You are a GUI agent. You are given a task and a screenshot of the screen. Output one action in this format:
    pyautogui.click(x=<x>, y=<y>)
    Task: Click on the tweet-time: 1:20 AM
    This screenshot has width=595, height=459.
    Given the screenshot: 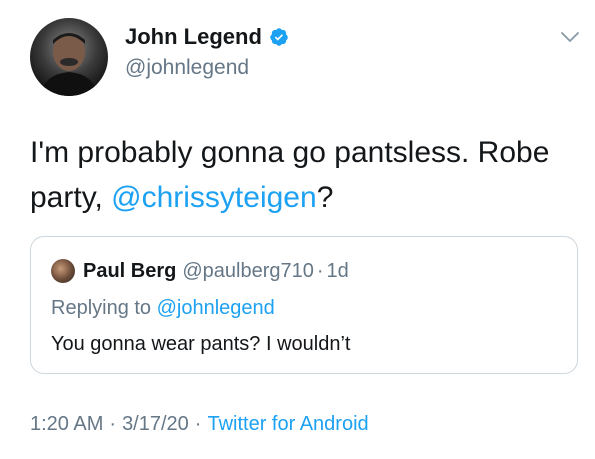 What is the action you would take?
    pyautogui.click(x=66, y=424)
    